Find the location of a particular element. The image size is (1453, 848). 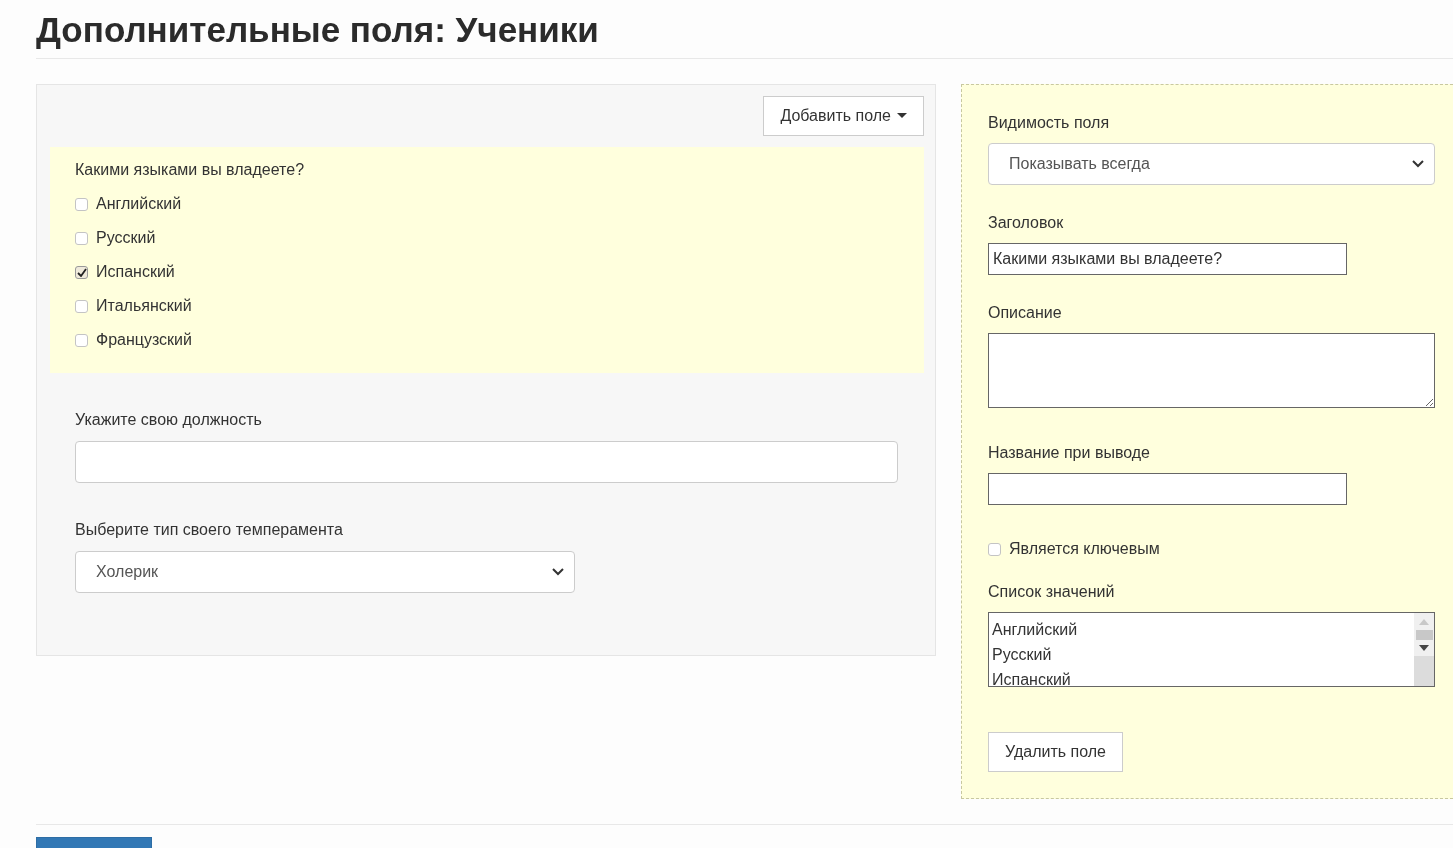

value-line: Русский is located at coordinates (1022, 655).